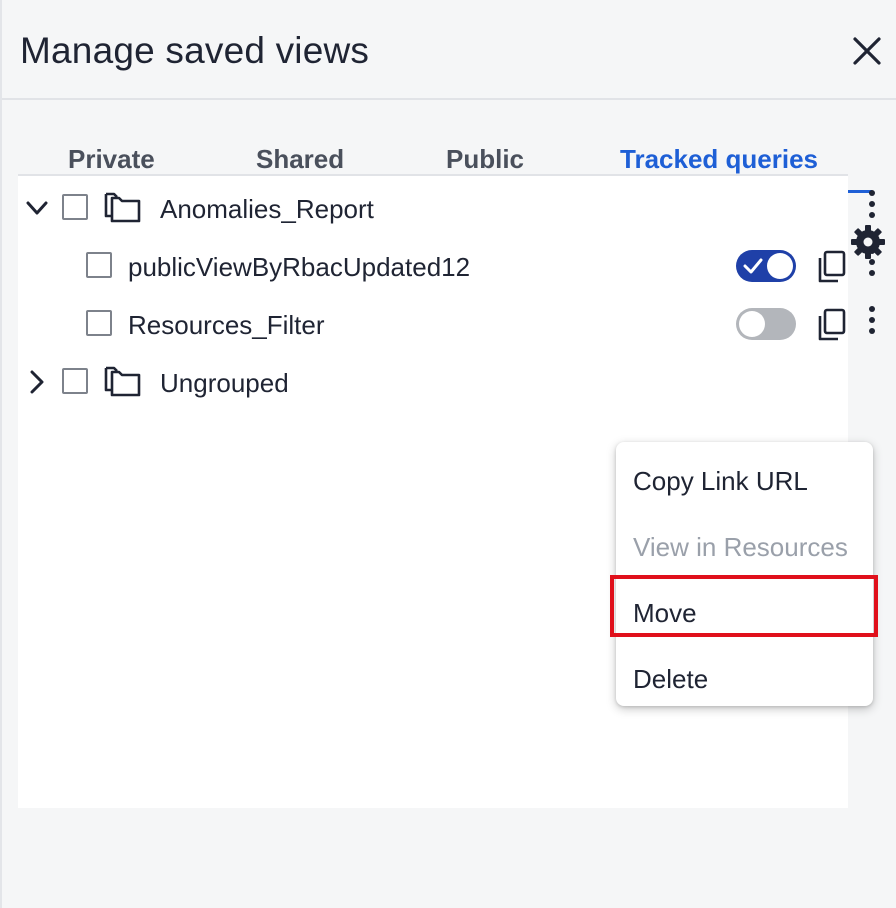  I want to click on menu-item-view-in-resources: View in Resources, so click(744, 544).